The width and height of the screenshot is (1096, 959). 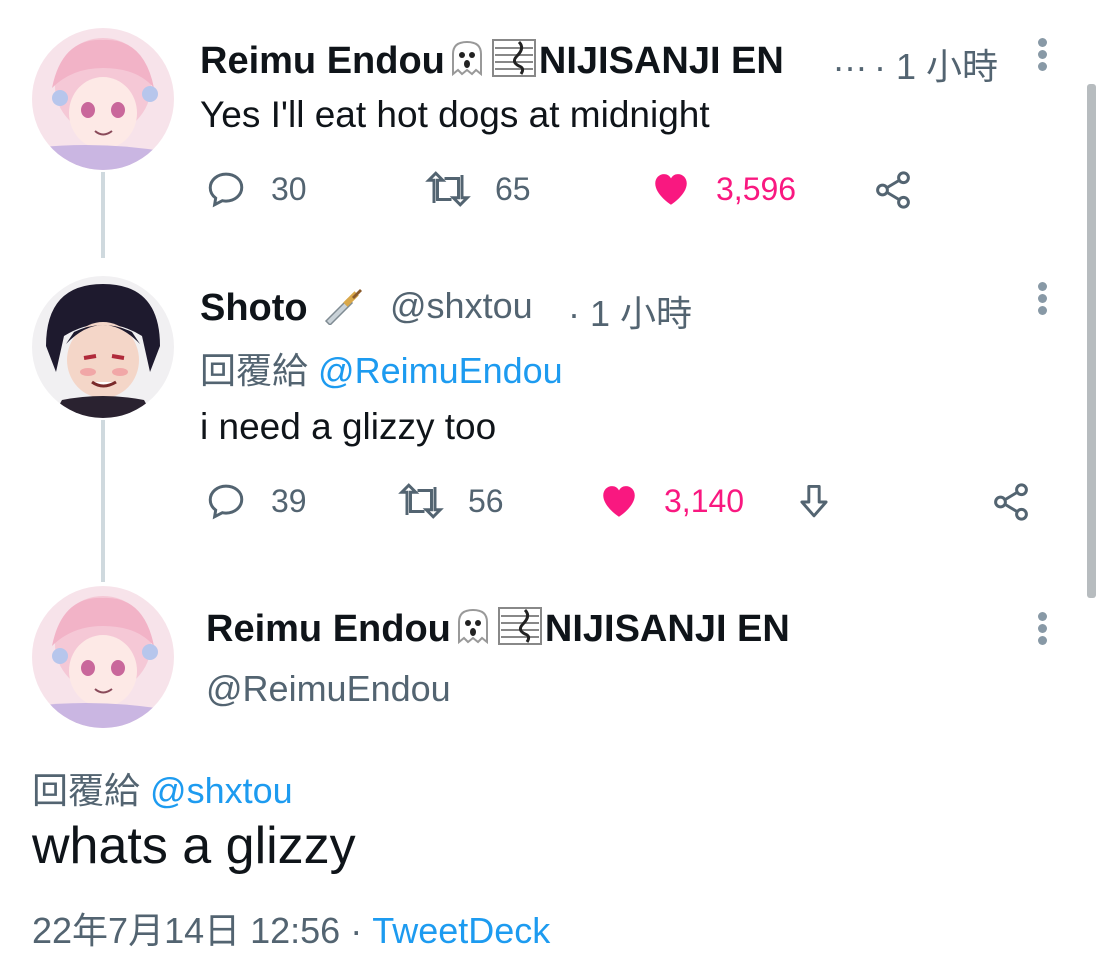 What do you see at coordinates (704, 500) in the screenshot?
I see `like-count: 3,140` at bounding box center [704, 500].